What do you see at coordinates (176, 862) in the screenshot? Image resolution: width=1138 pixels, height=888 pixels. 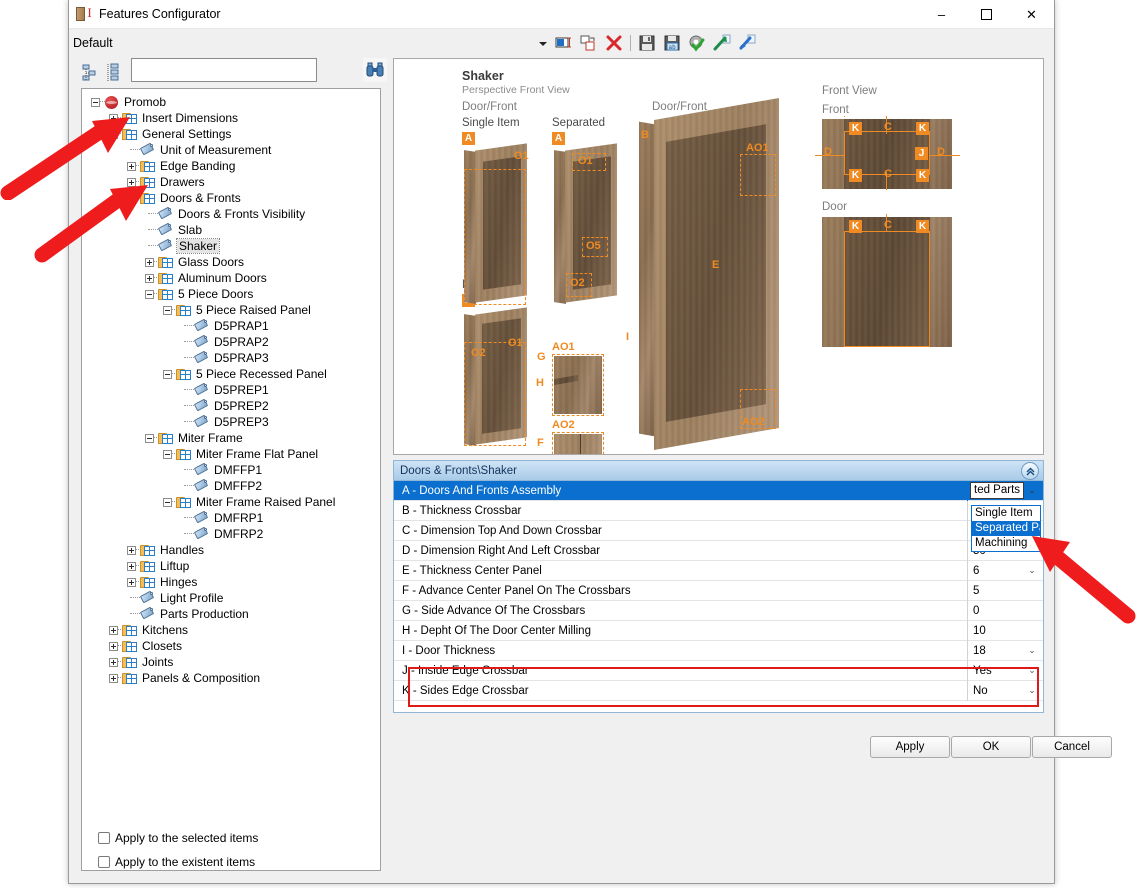 I see `apply-existent-checkbox-row: Apply to the existent items` at bounding box center [176, 862].